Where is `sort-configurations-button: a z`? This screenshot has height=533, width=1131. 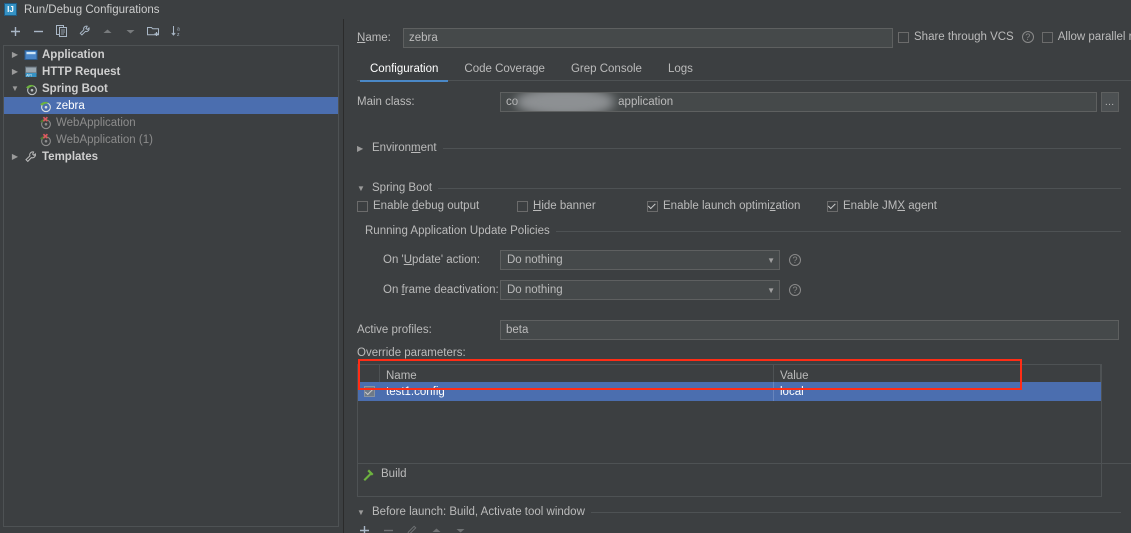 sort-configurations-button: a z is located at coordinates (176, 31).